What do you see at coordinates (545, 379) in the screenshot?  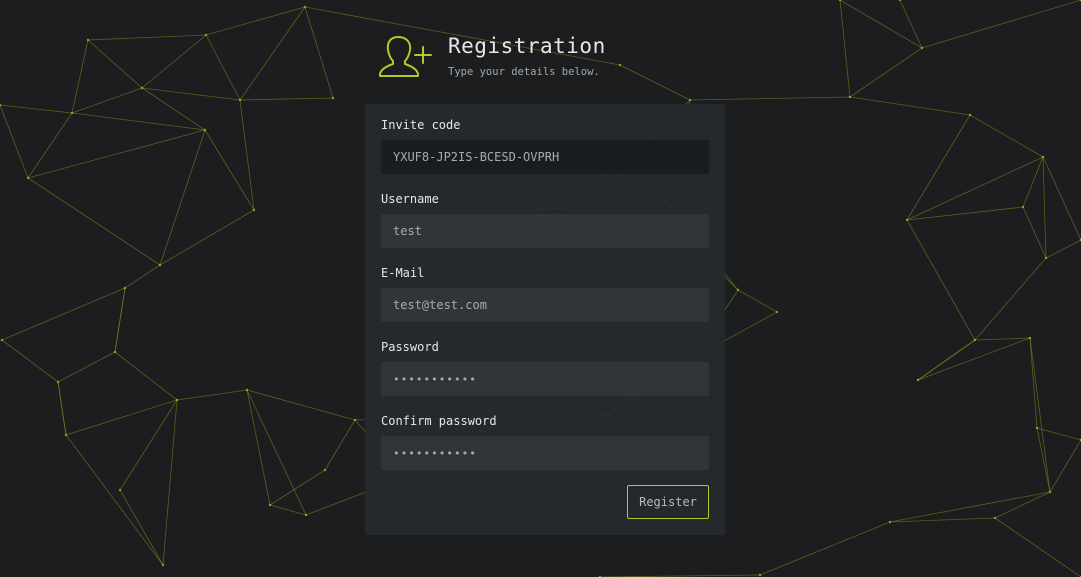 I see `password-input` at bounding box center [545, 379].